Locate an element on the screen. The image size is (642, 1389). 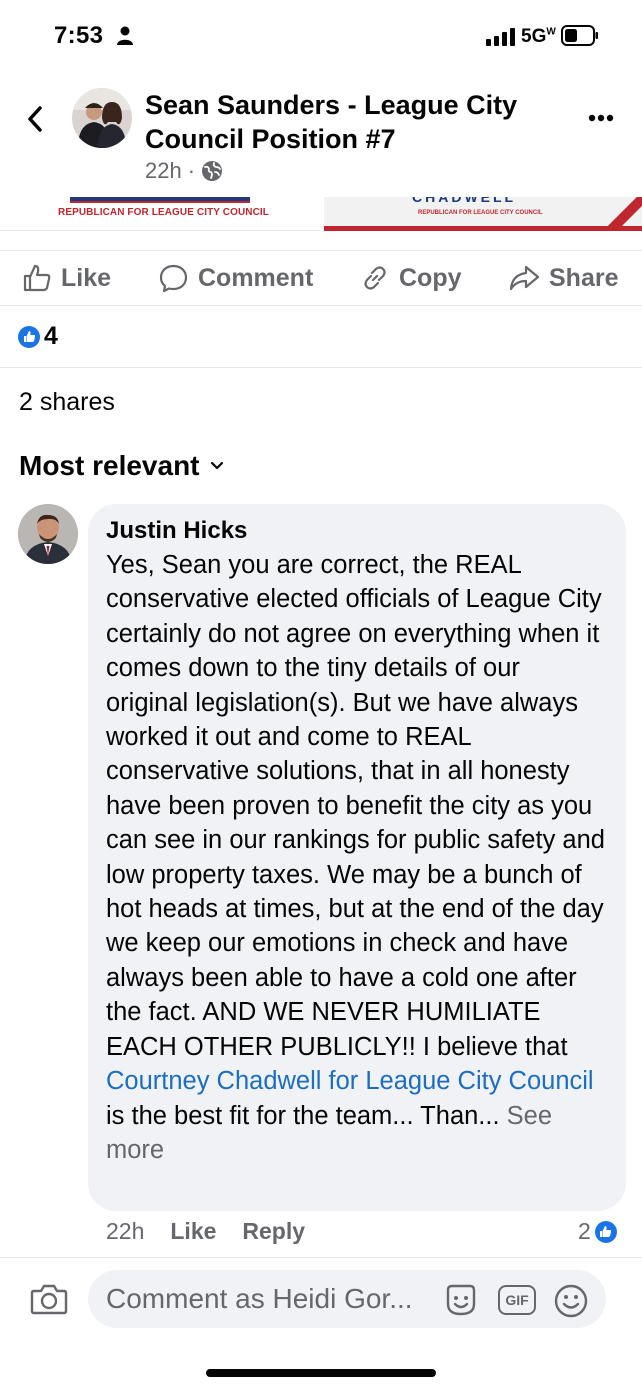
signal-icon is located at coordinates (500, 37).